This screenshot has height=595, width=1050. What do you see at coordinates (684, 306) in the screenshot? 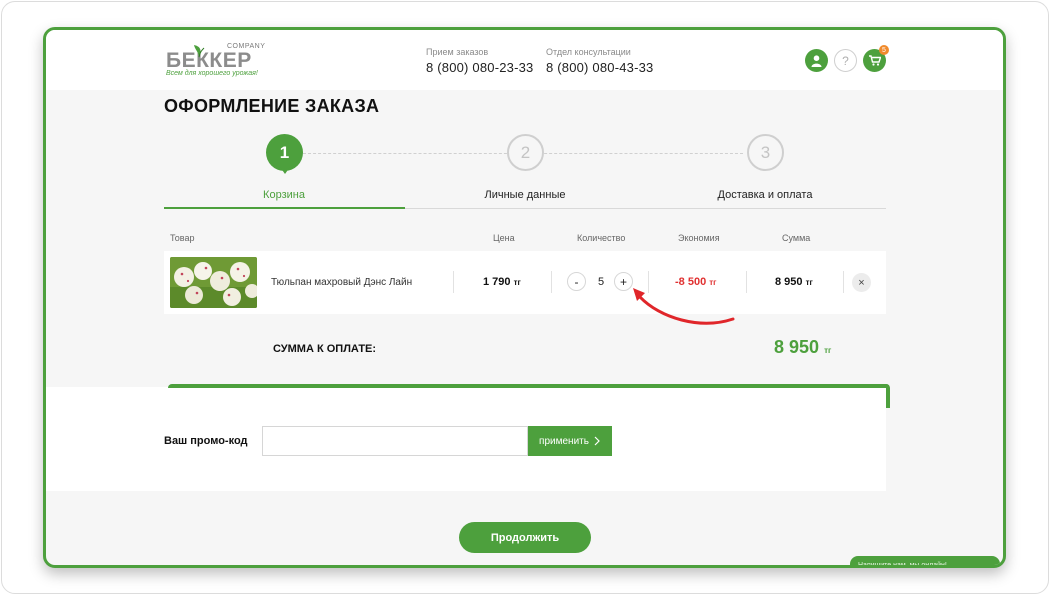
I see `annotation-arrow` at bounding box center [684, 306].